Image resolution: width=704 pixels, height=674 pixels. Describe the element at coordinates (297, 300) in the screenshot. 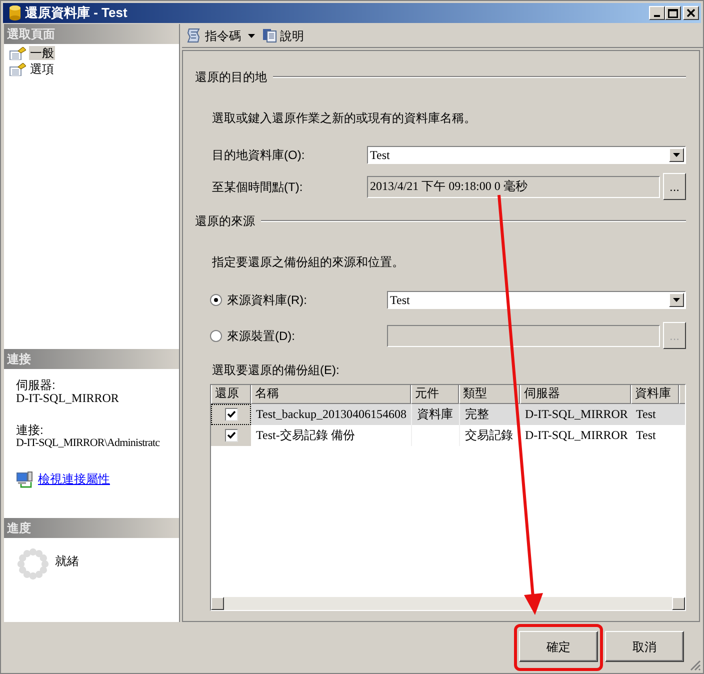

I see `radio-option: 來源資料庫(R):` at that location.